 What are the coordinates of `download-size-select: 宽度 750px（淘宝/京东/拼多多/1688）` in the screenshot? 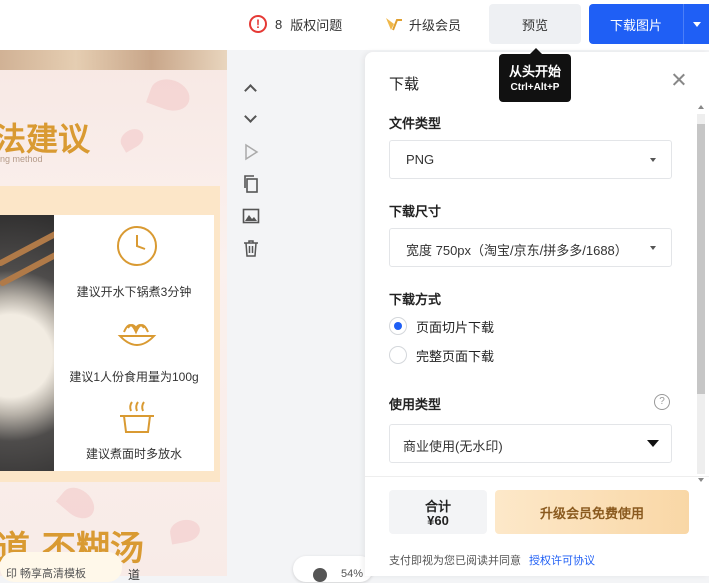 It's located at (530, 247).